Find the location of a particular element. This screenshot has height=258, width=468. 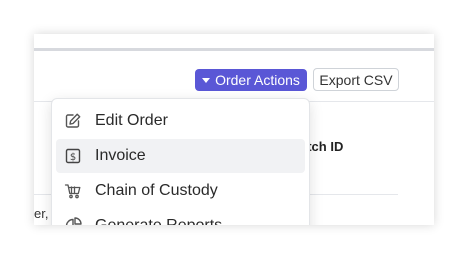

menu-item-label: Invoice is located at coordinates (120, 155).